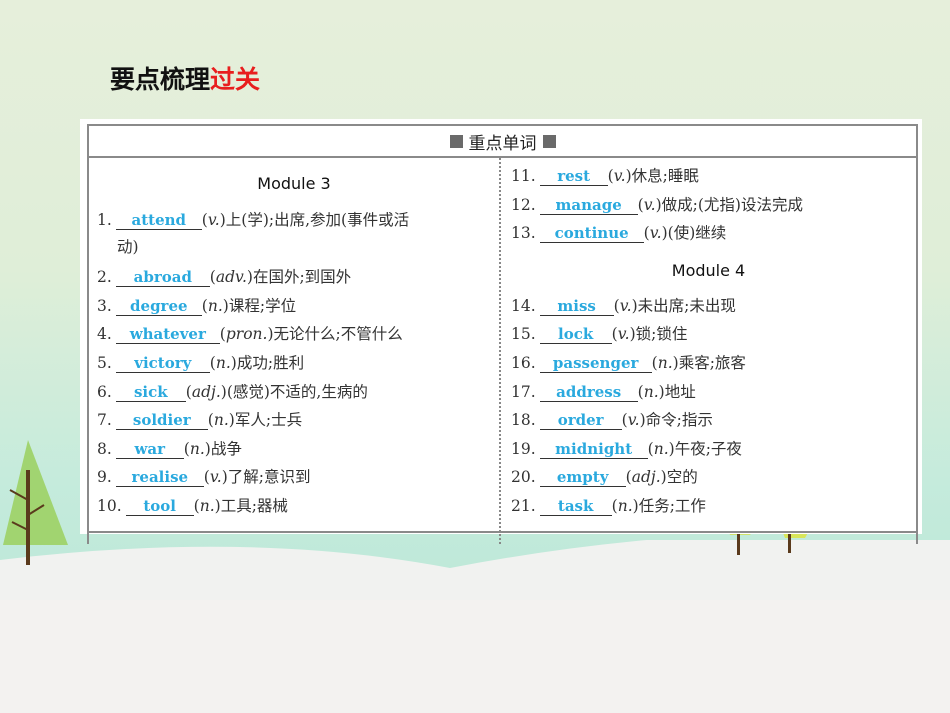 The image size is (950, 713). I want to click on table-header: 重点单词, so click(502, 142).